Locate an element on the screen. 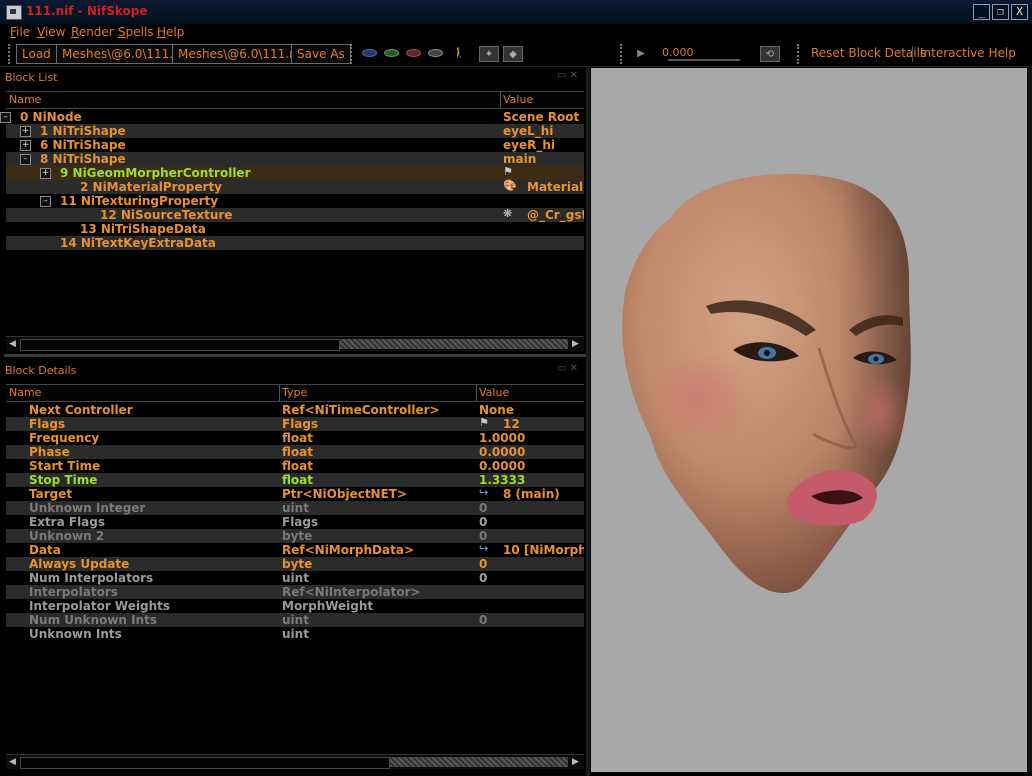 The height and width of the screenshot is (776, 1032). menu-file: File is located at coordinates (20, 32).